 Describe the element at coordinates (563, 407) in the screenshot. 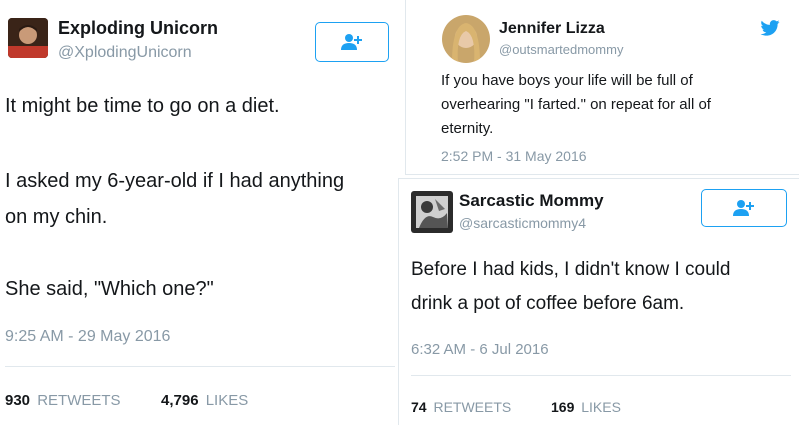

I see `likes-count: 169` at that location.